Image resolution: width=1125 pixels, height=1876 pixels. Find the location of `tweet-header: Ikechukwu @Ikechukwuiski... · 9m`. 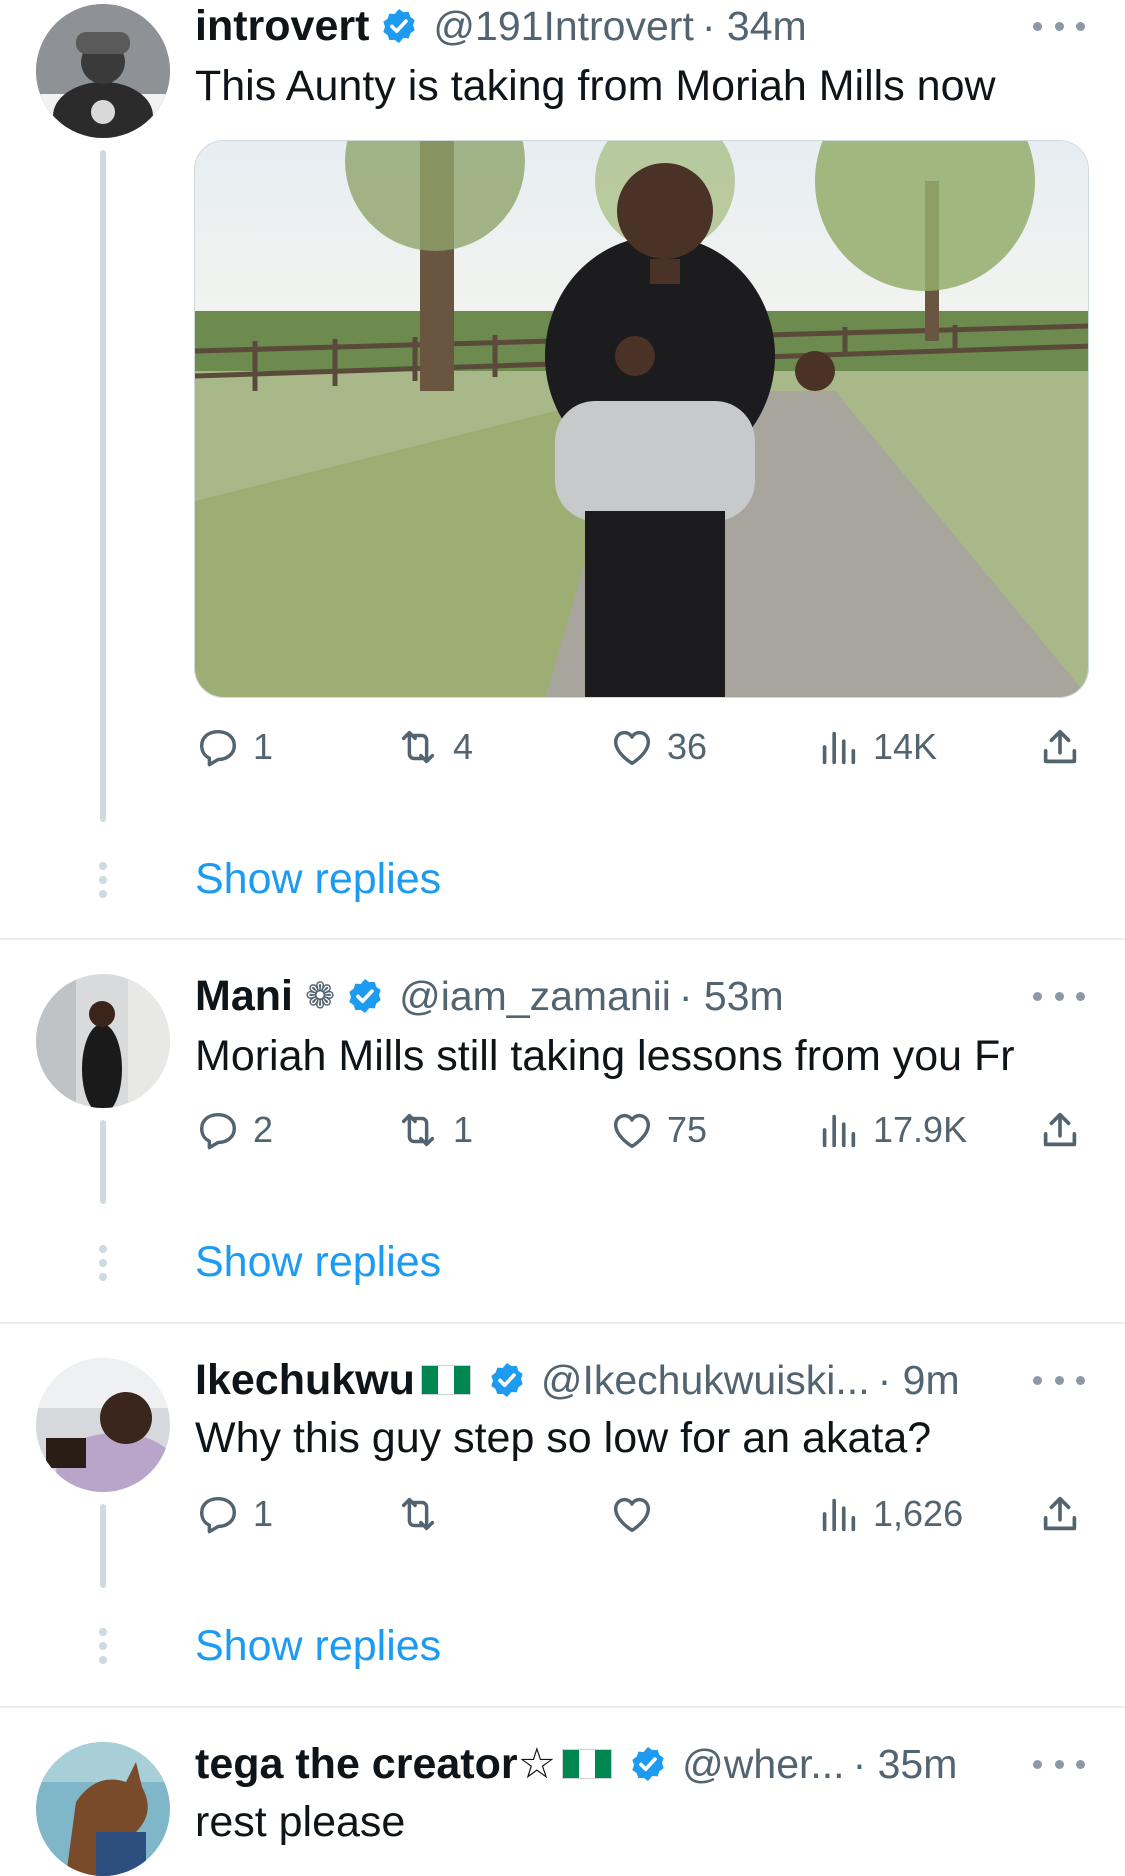

tweet-header: Ikechukwu @Ikechukwuiski... · 9m is located at coordinates (640, 1380).